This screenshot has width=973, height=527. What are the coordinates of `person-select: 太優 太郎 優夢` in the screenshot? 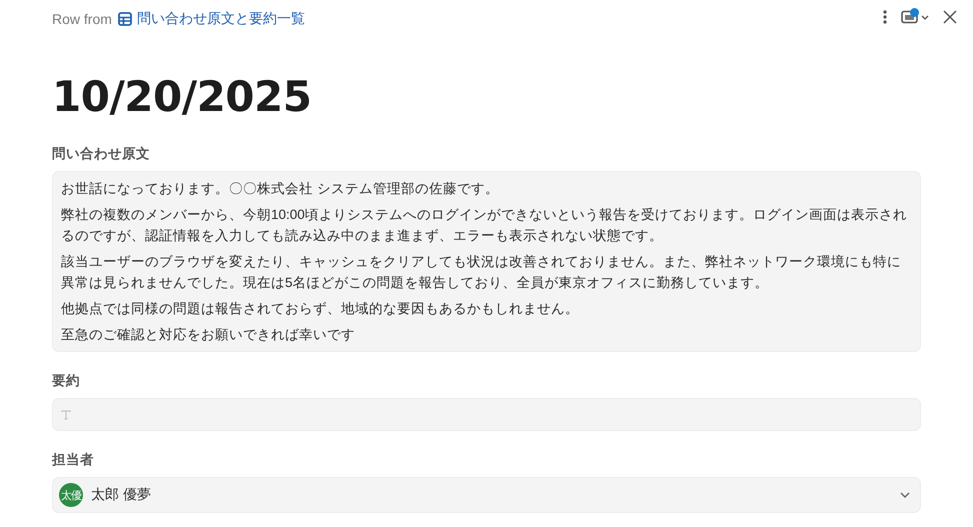 It's located at (486, 495).